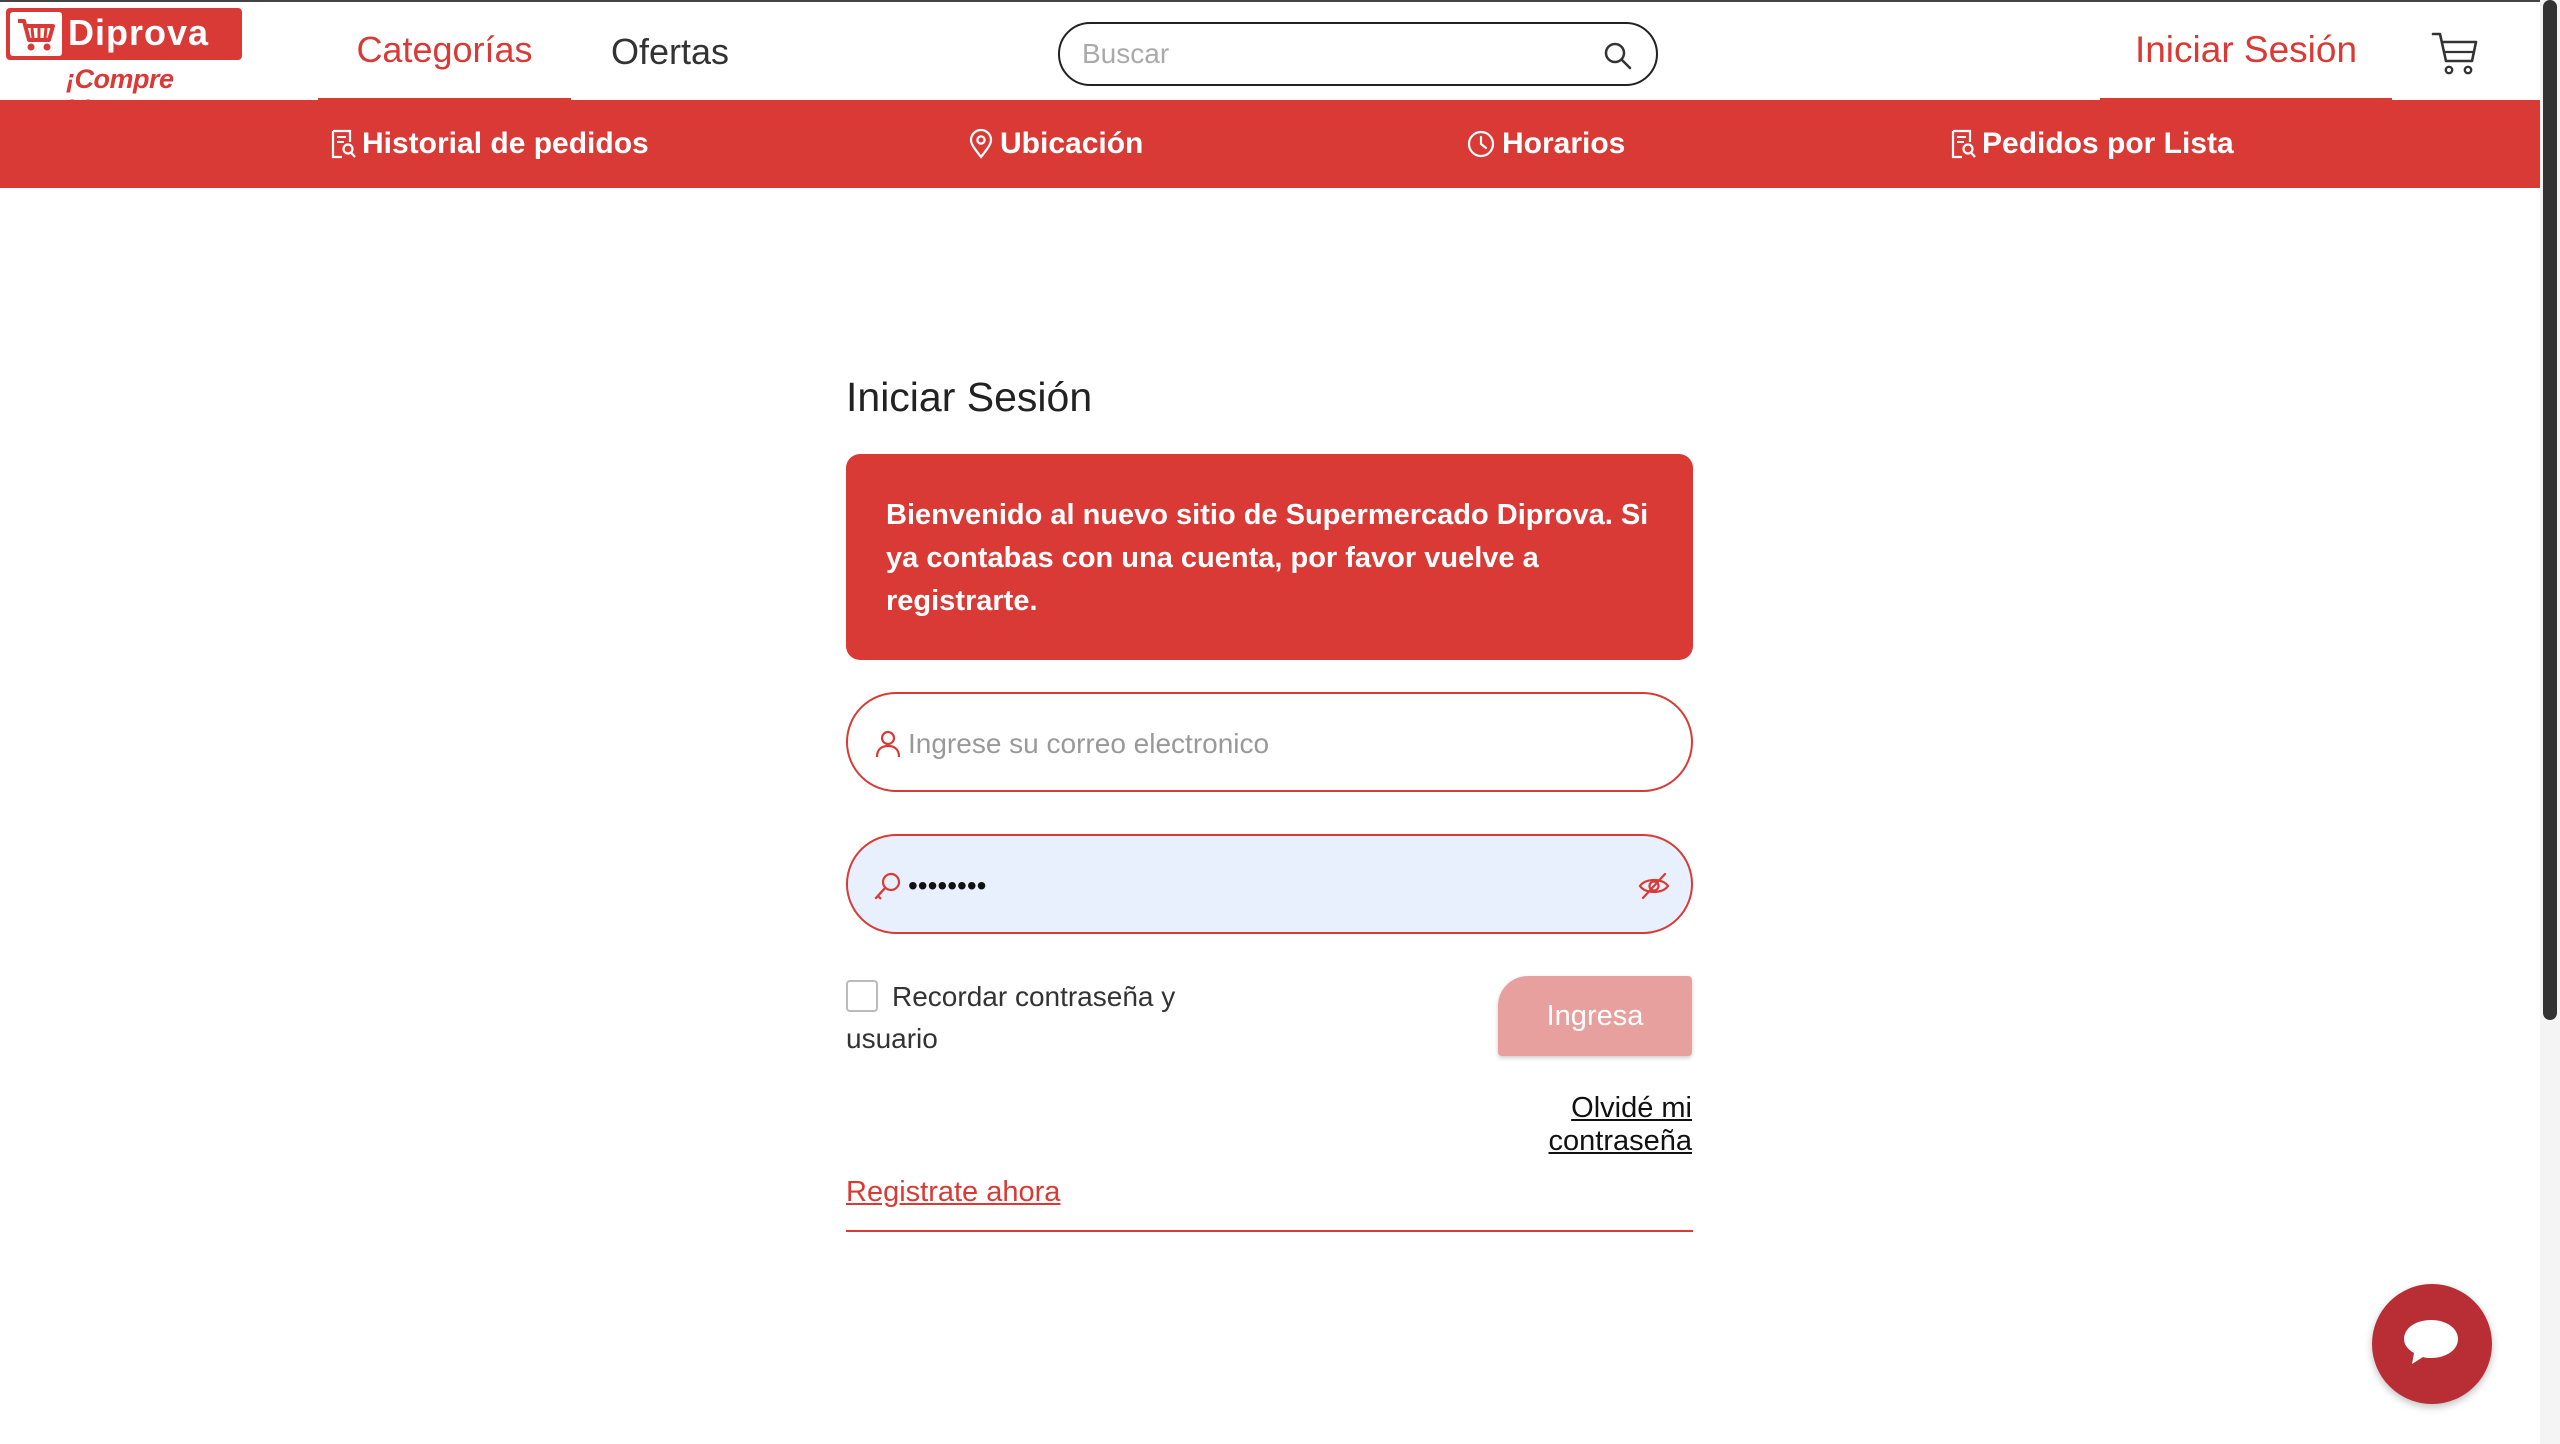 This screenshot has height=1444, width=2560. What do you see at coordinates (1248, 744) in the screenshot?
I see `email-input` at bounding box center [1248, 744].